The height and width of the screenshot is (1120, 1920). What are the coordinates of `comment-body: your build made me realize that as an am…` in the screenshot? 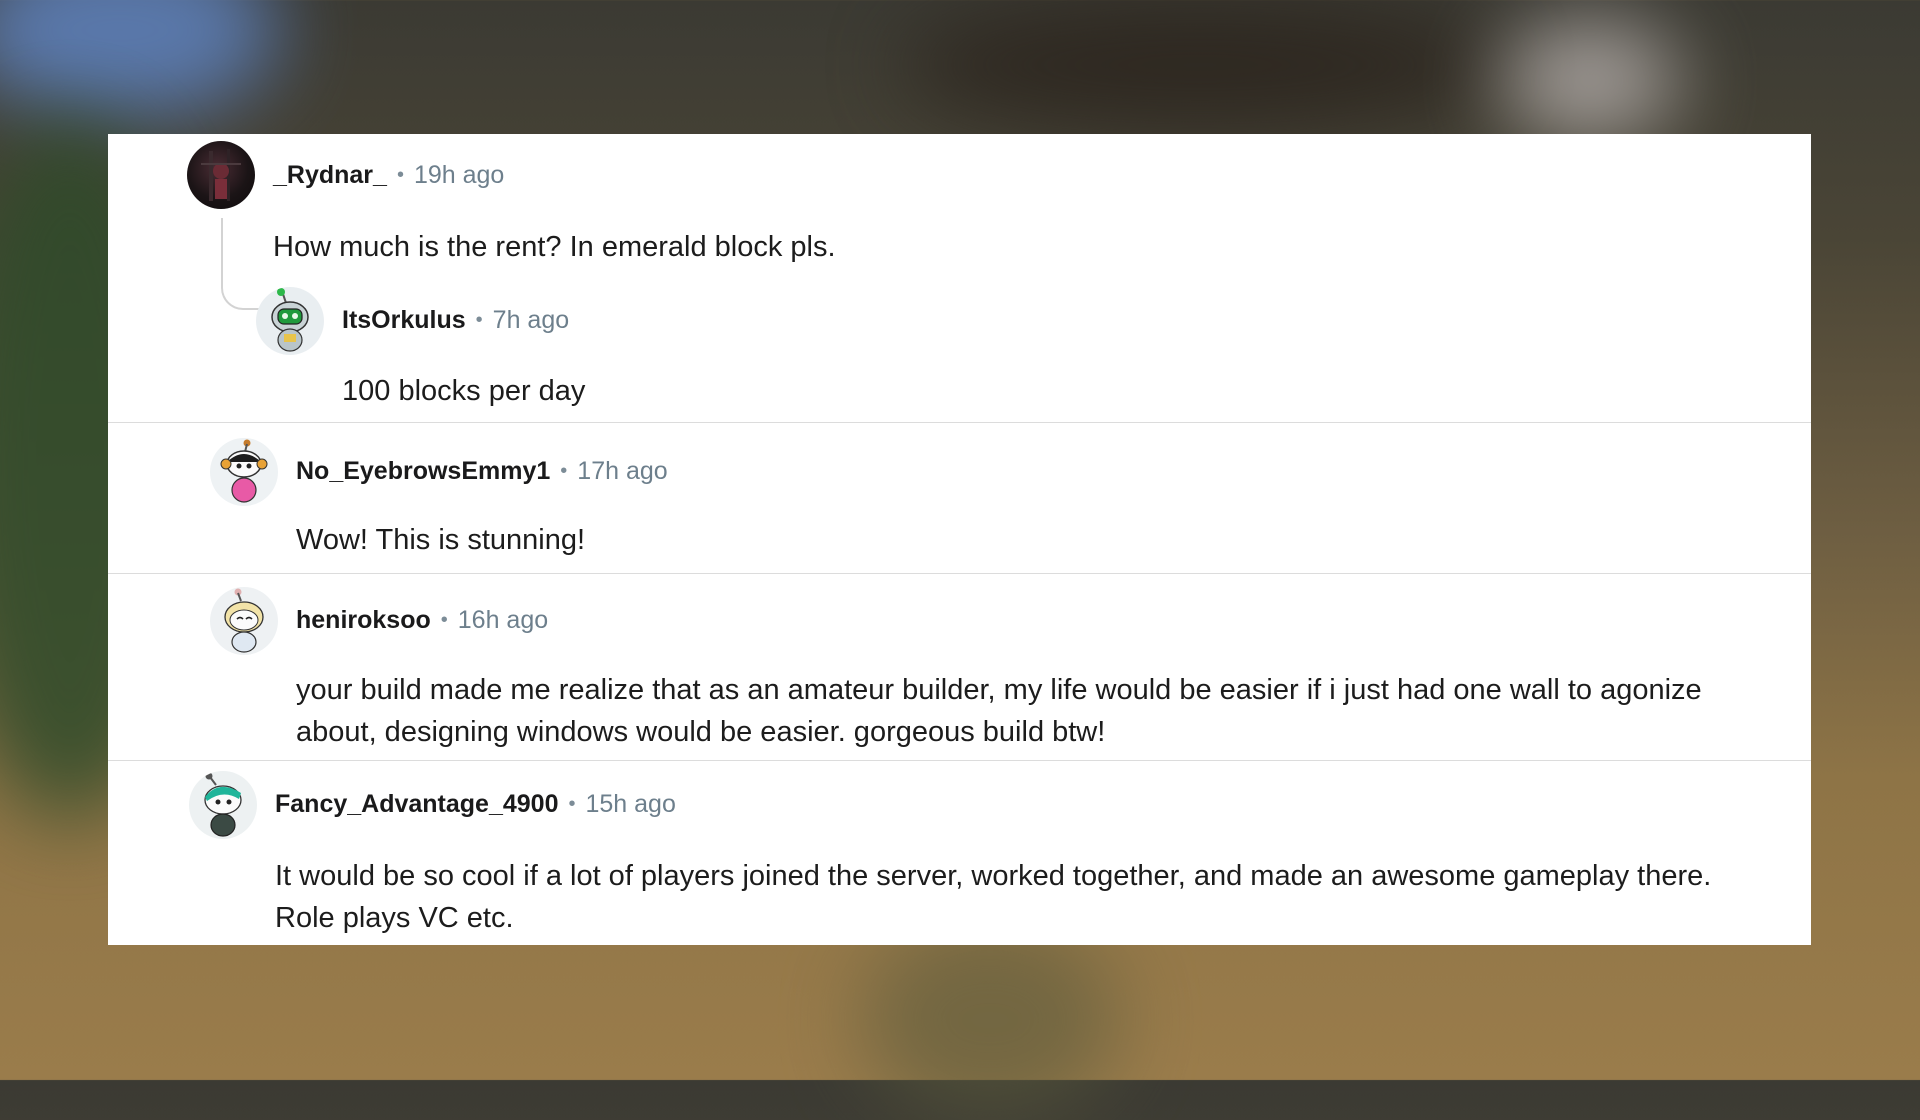 It's located at (999, 711).